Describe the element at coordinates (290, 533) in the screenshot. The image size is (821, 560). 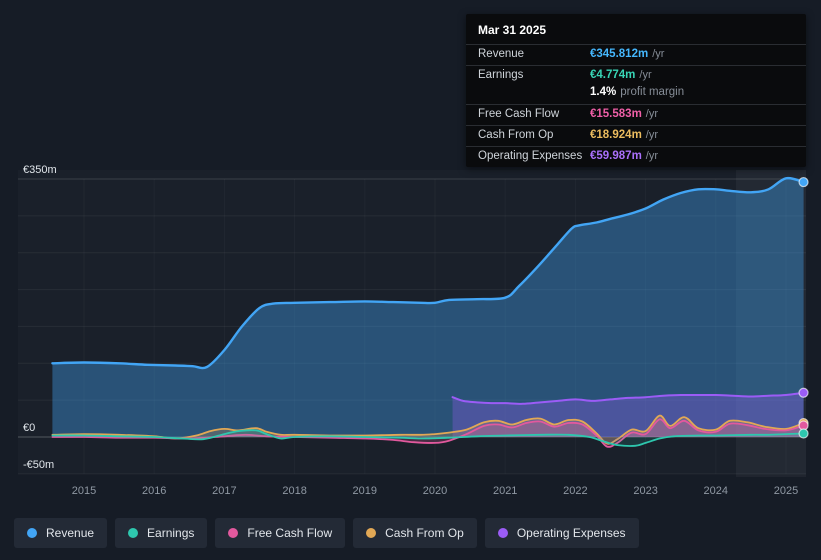
I see `legend-label: Free Cash Flow` at that location.